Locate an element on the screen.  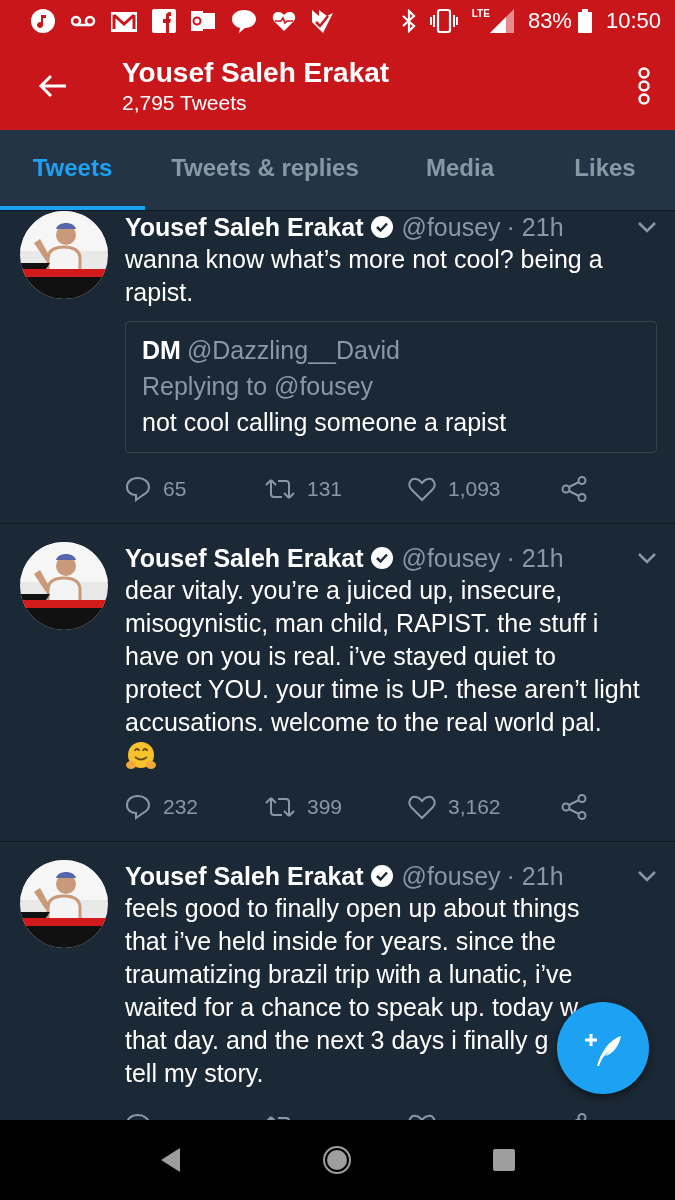
tweet-text-line: accusations. welcome to the real world pal. is located at coordinates (363, 722).